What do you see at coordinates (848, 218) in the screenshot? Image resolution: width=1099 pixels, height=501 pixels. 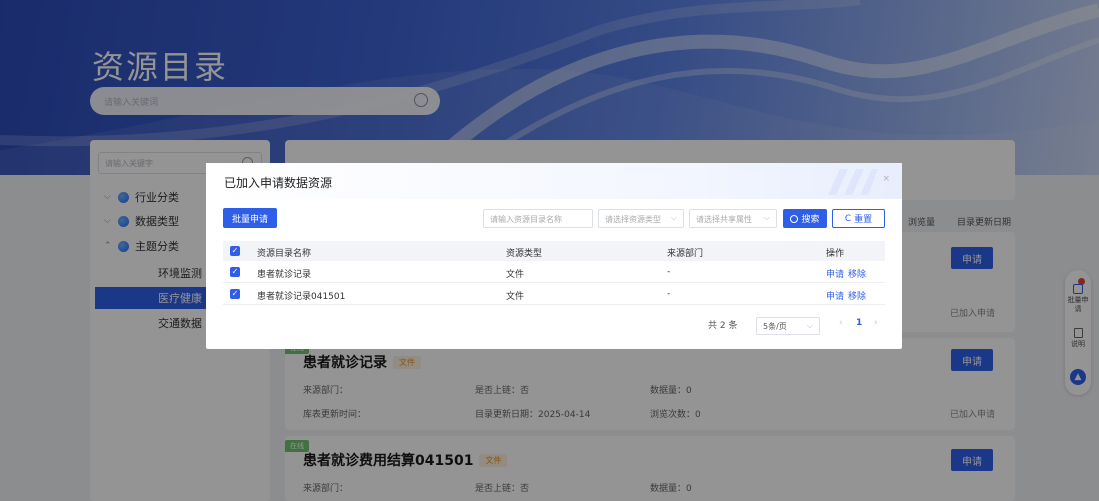 I see `refresh-icon: C` at bounding box center [848, 218].